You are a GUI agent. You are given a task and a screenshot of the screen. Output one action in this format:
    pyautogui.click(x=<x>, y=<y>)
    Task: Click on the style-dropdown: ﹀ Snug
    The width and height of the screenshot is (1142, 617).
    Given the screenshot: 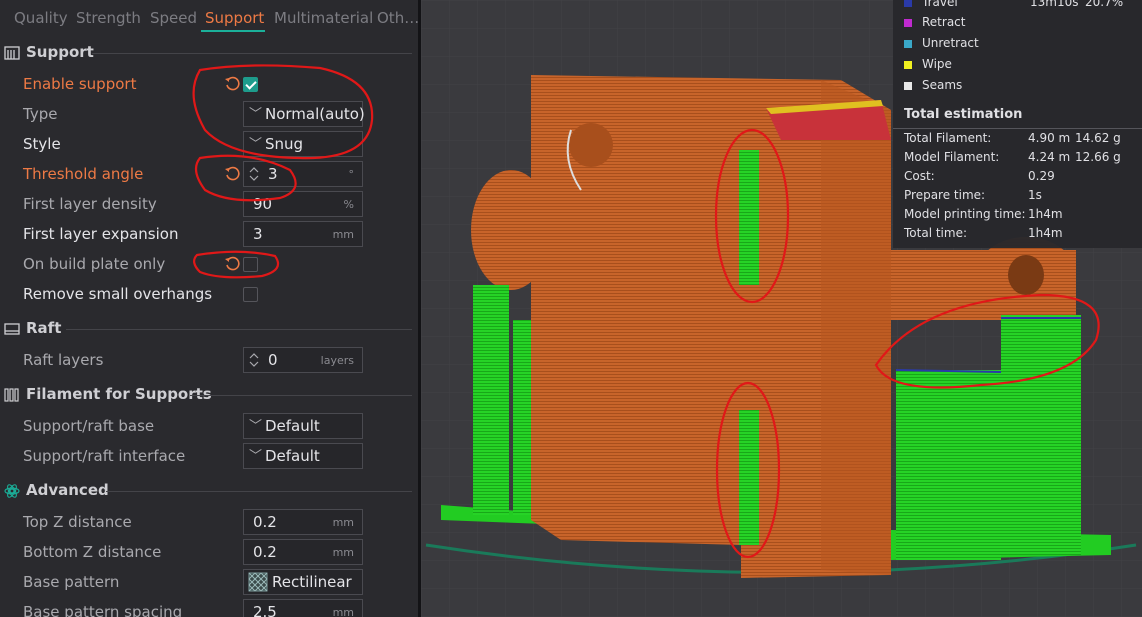 What is the action you would take?
    pyautogui.click(x=303, y=144)
    